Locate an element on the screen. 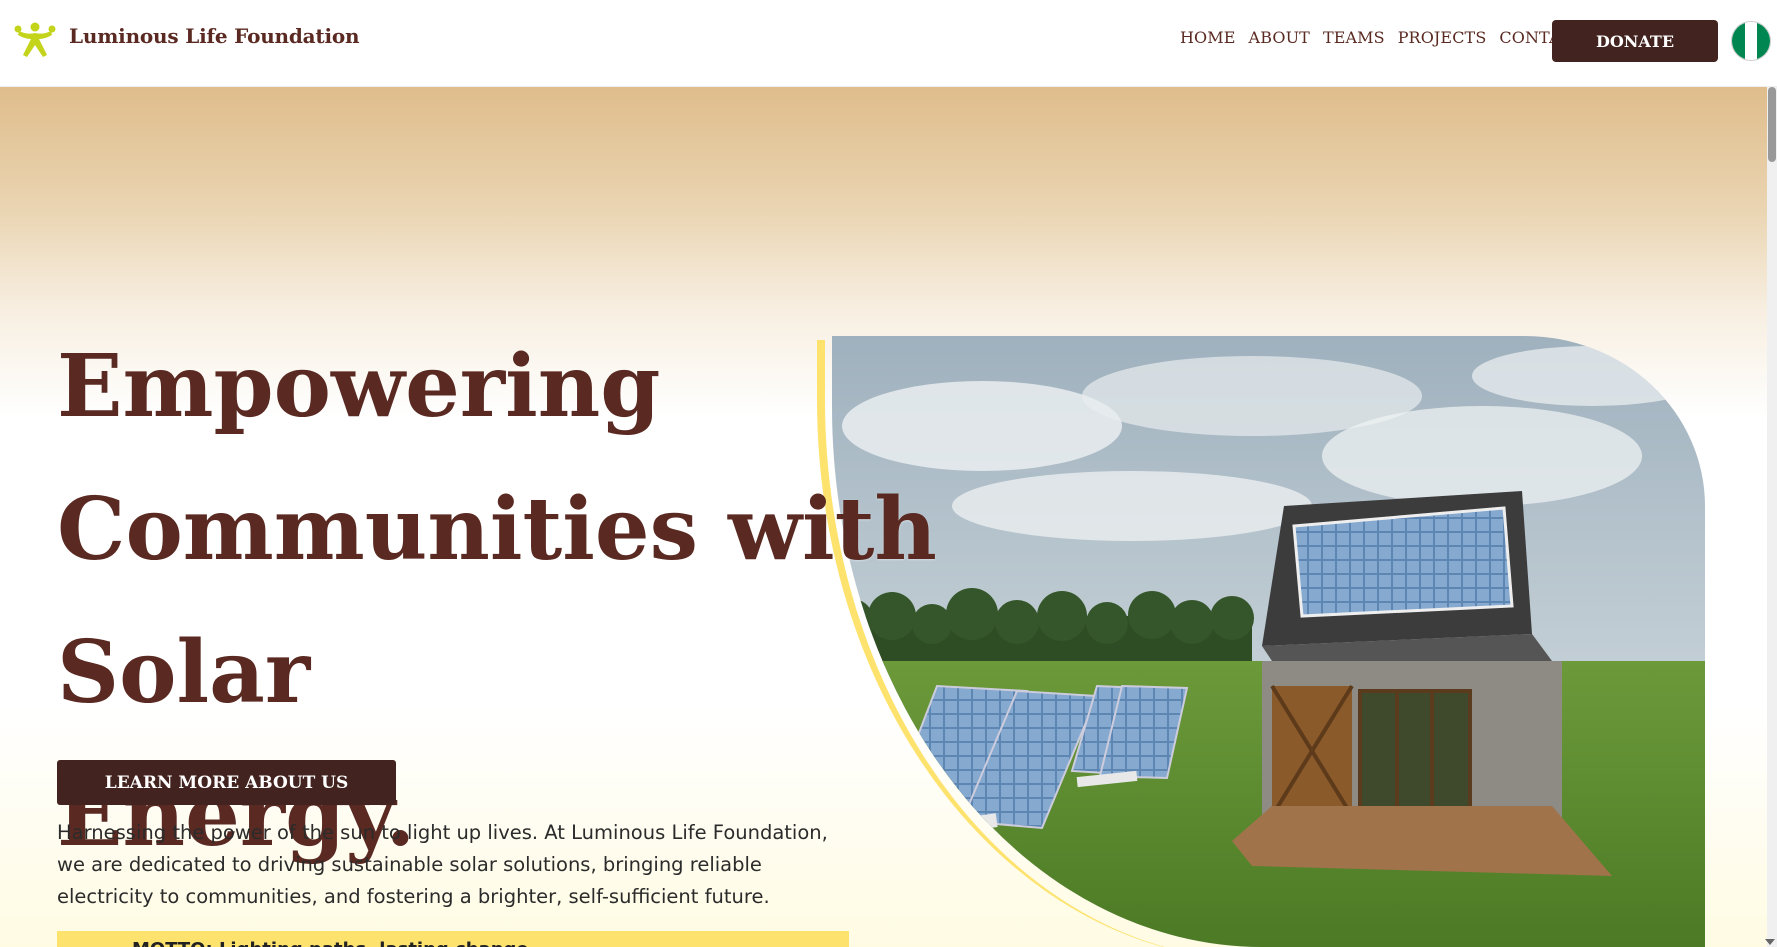 The width and height of the screenshot is (1777, 947). nav-teams: TEAMS is located at coordinates (1354, 37).